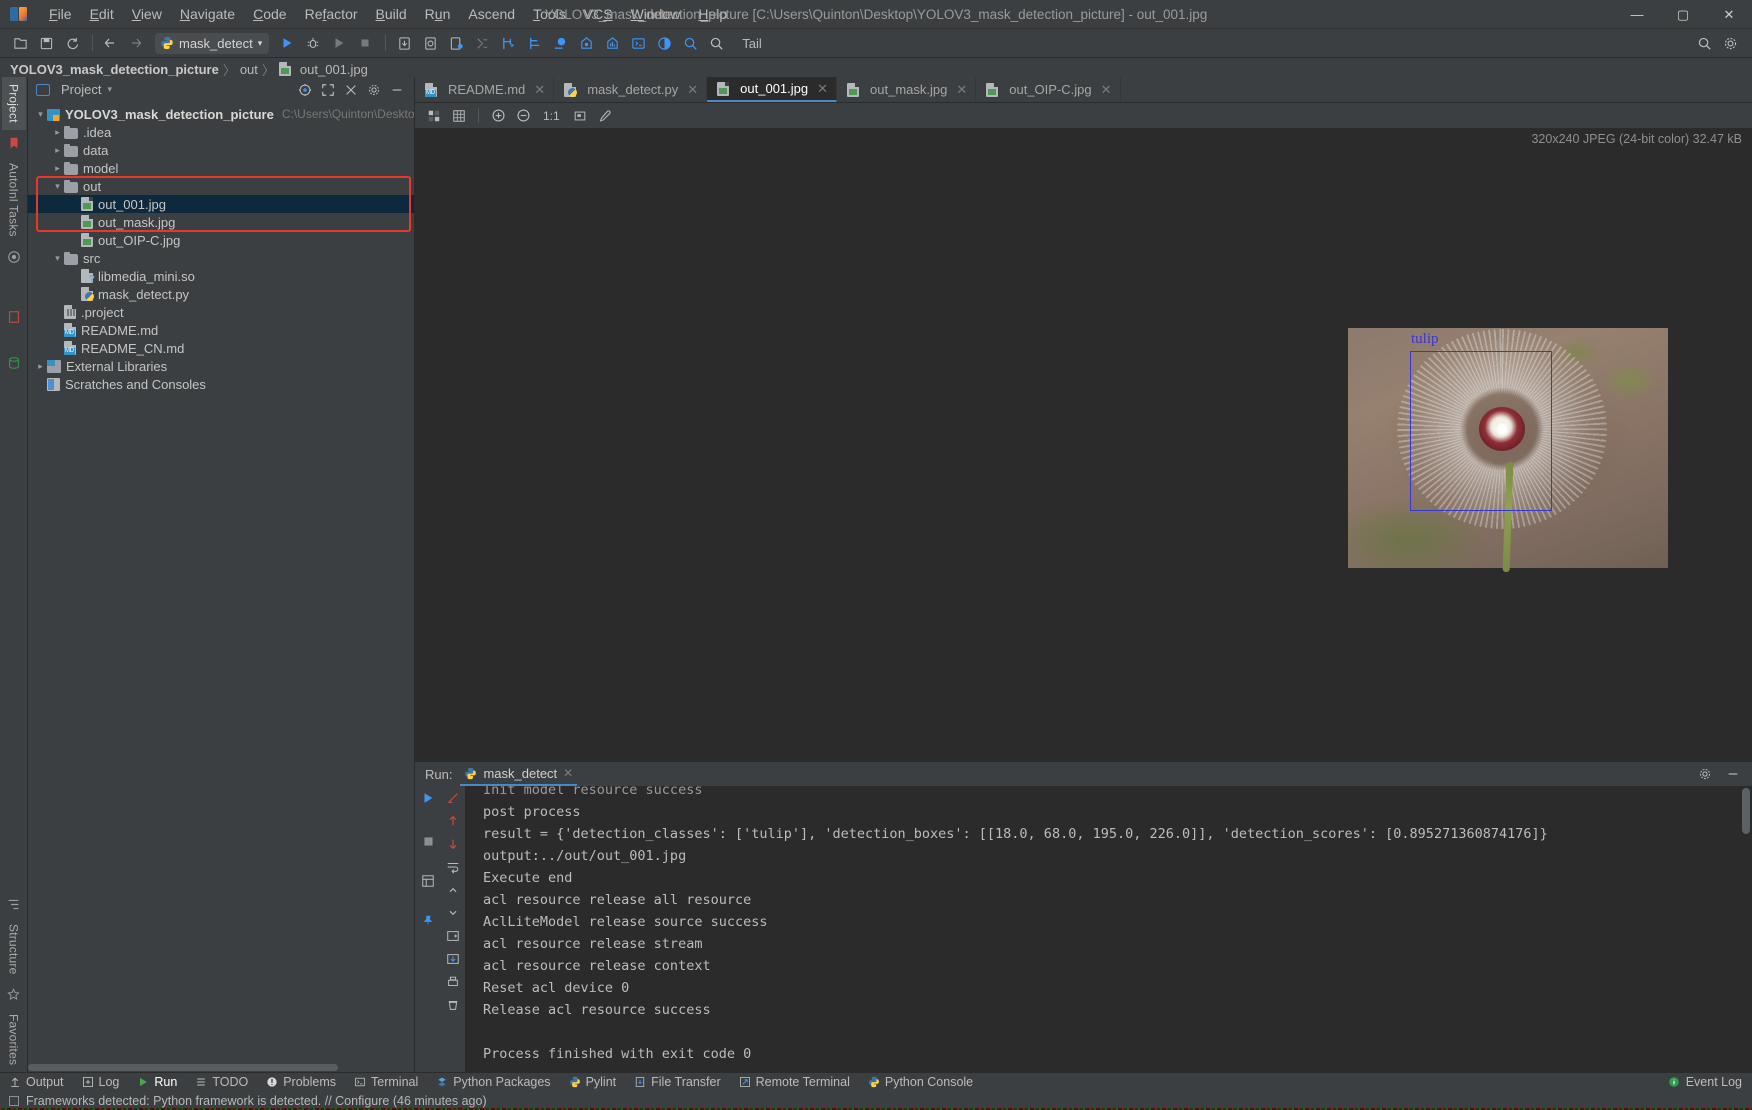 The width and height of the screenshot is (1752, 1110). Describe the element at coordinates (794, 1082) in the screenshot. I see `tool-window-button-remote-terminal: Remote Terminal` at that location.